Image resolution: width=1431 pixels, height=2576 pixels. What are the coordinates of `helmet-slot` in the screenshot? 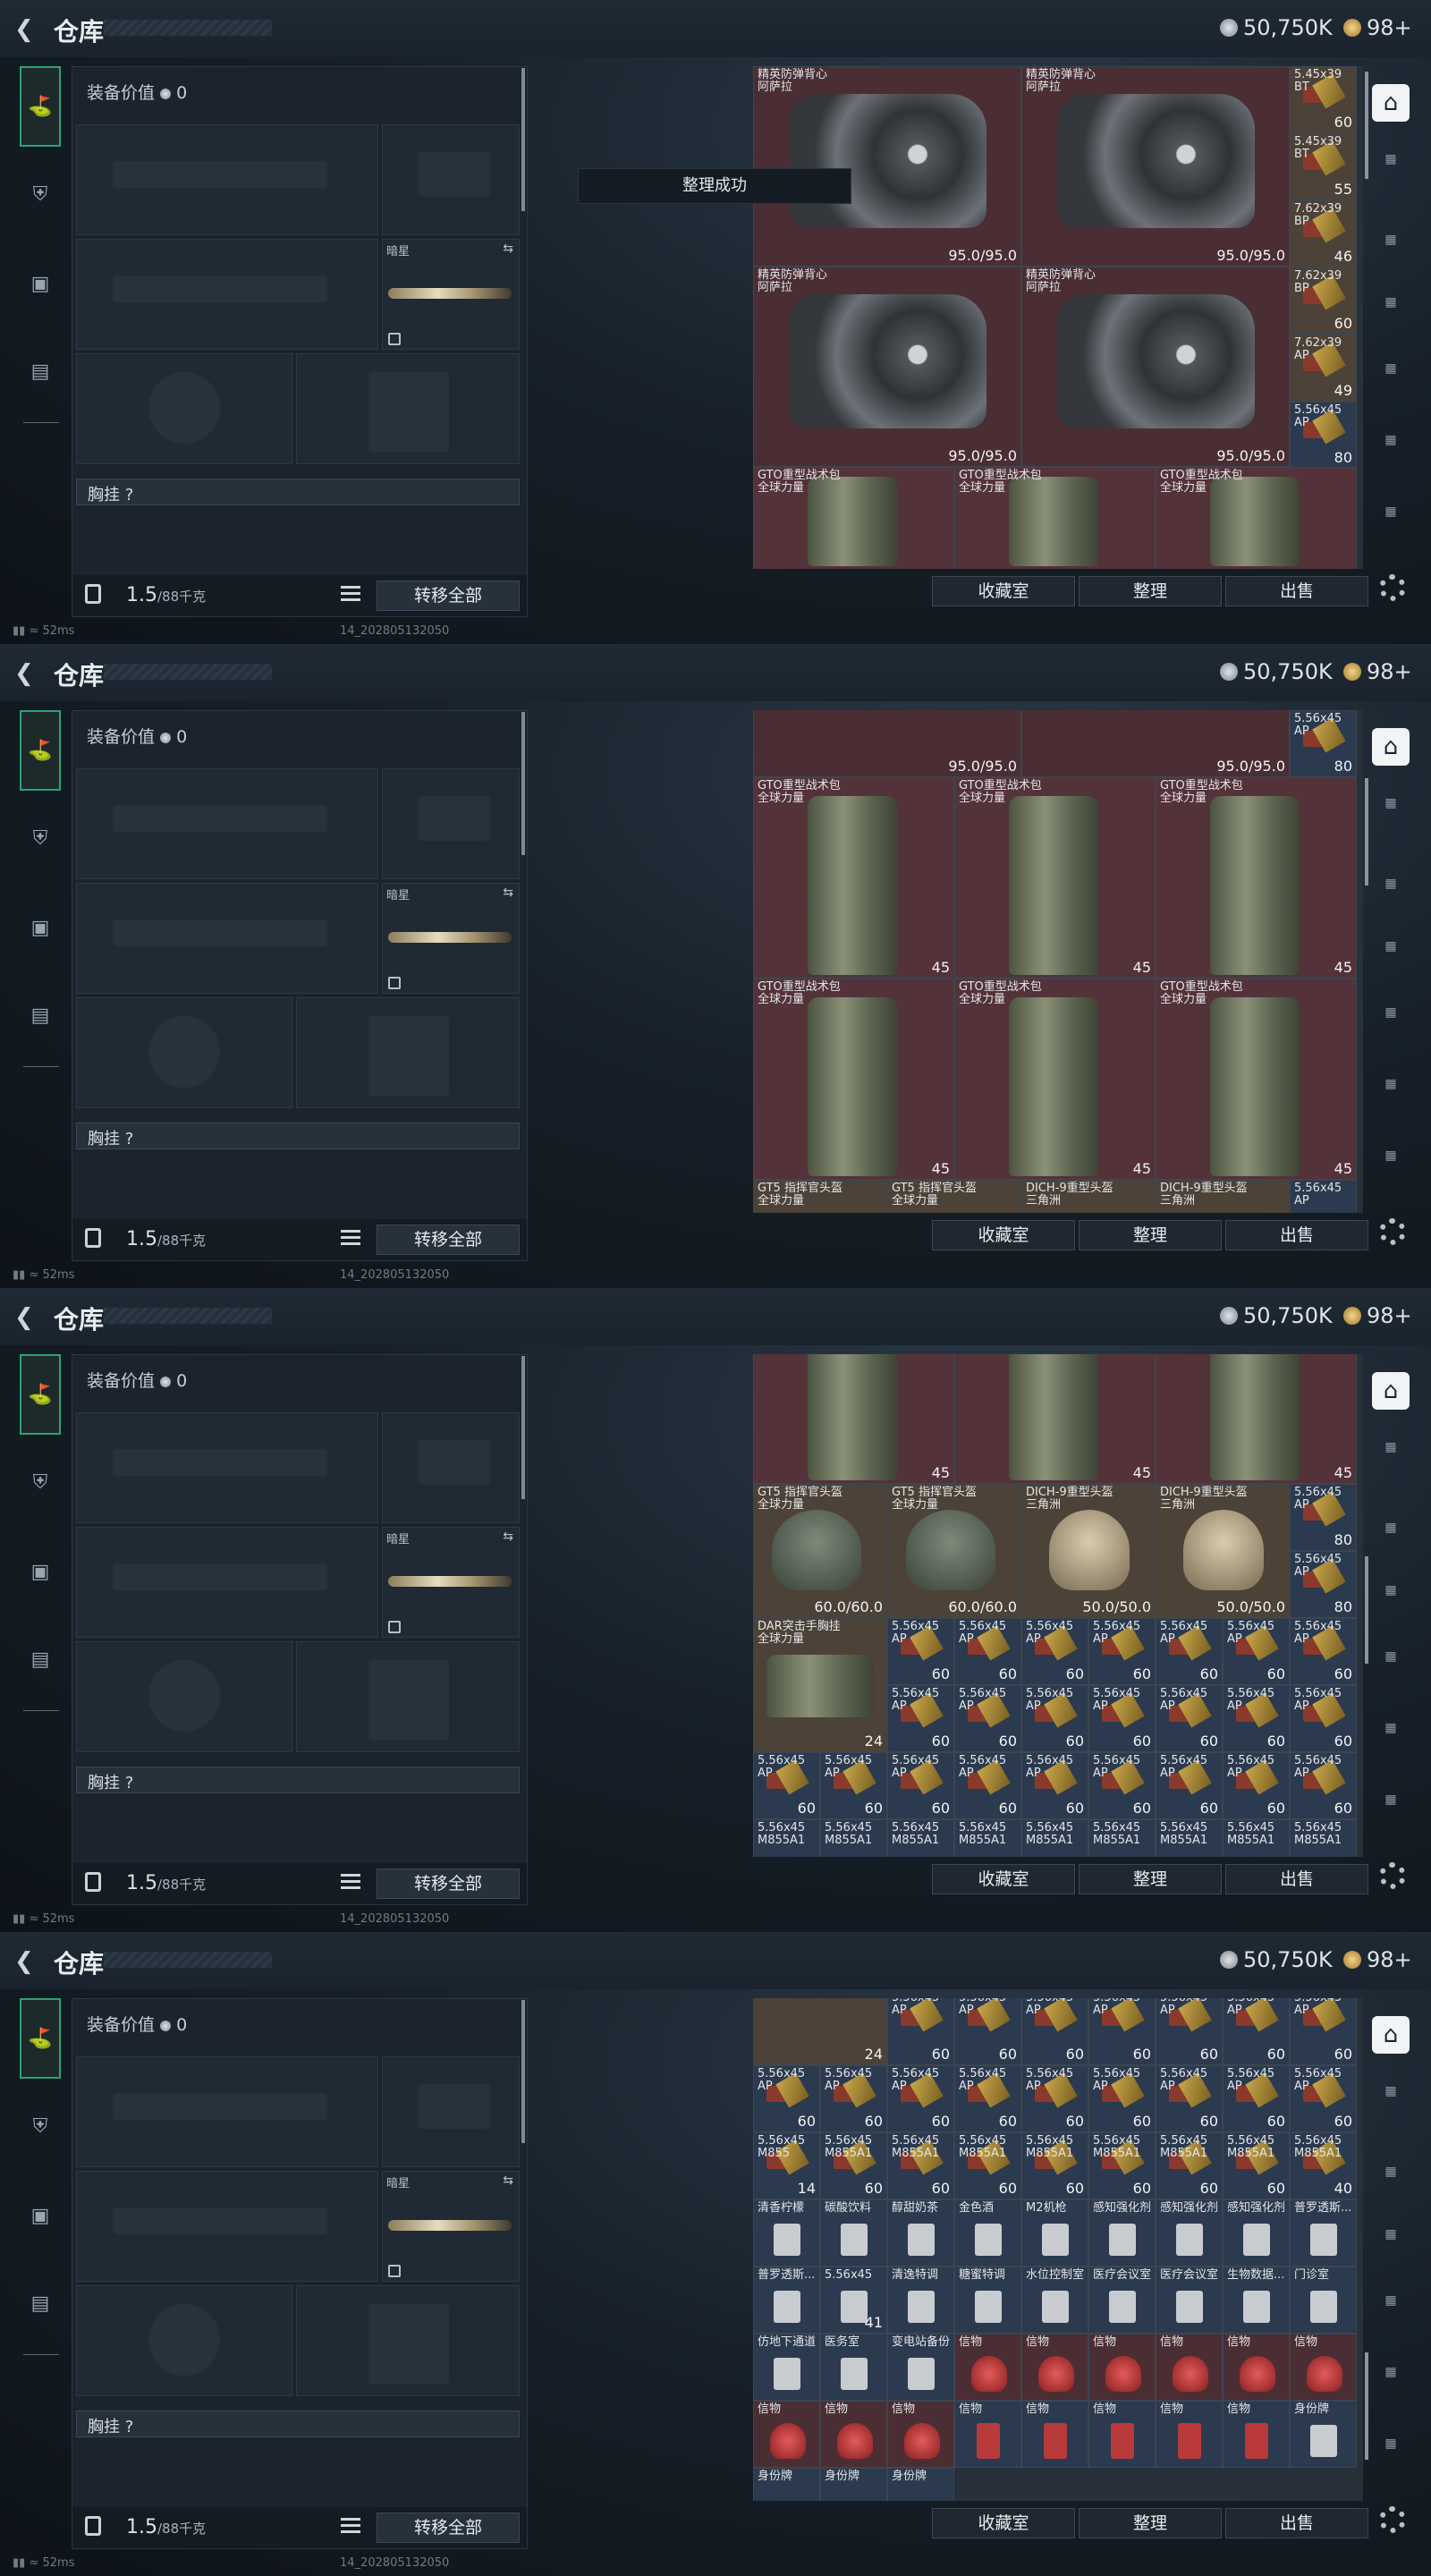 It's located at (184, 408).